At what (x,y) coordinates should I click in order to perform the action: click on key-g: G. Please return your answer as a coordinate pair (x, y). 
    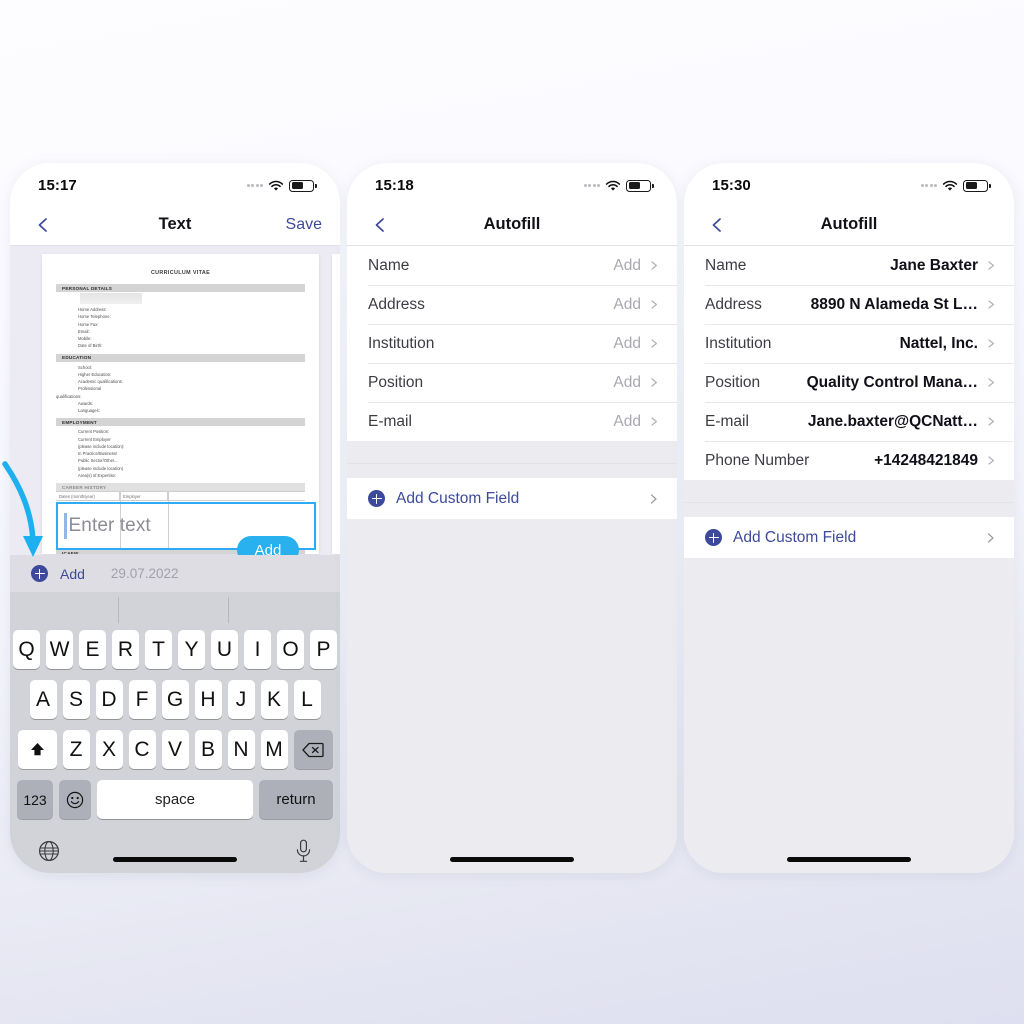
    Looking at the image, I should click on (175, 699).